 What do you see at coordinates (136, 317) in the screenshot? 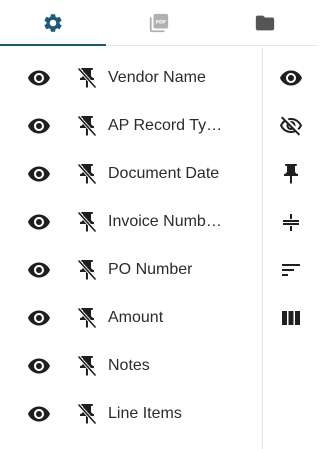
I see `field-label: Amount` at bounding box center [136, 317].